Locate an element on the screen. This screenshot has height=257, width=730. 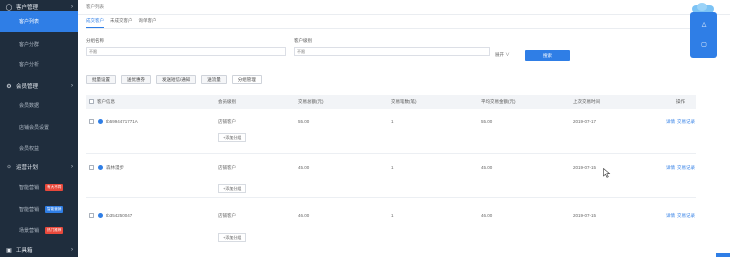
total-amount: 55.00 is located at coordinates (304, 121).